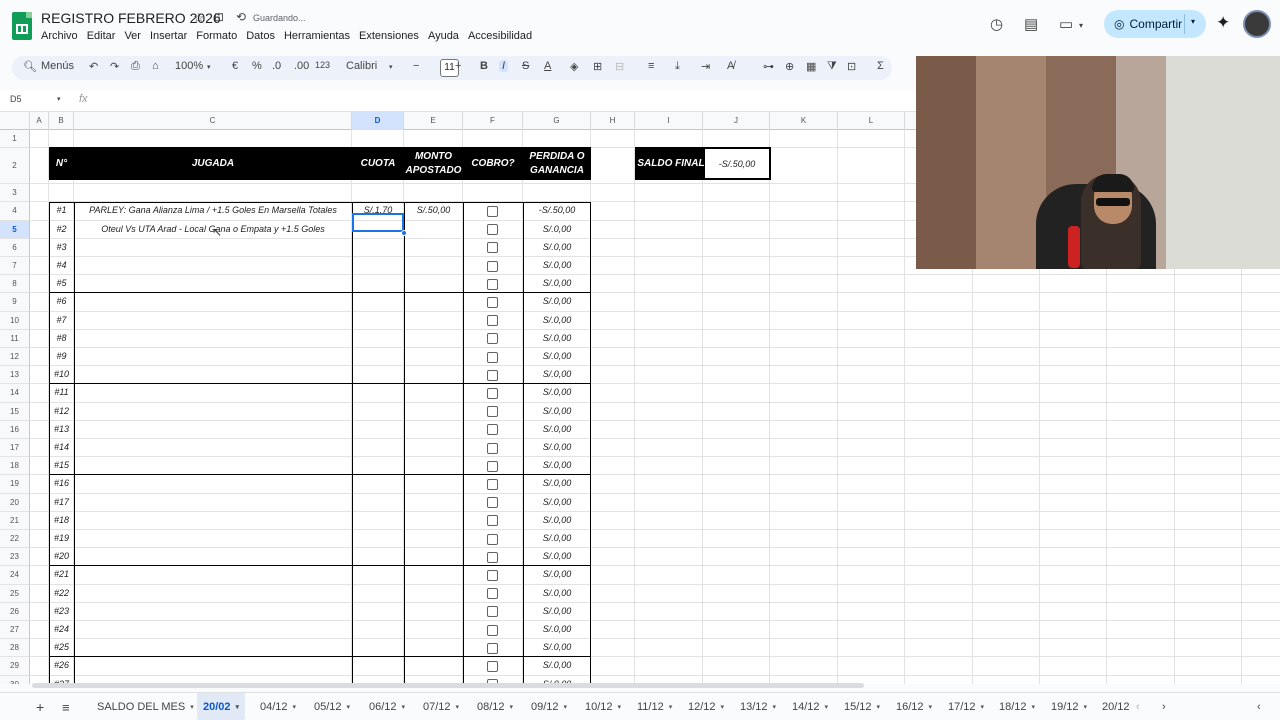 This screenshot has height=720, width=1280. I want to click on sheet-tab: 13/12 ▾, so click(758, 706).